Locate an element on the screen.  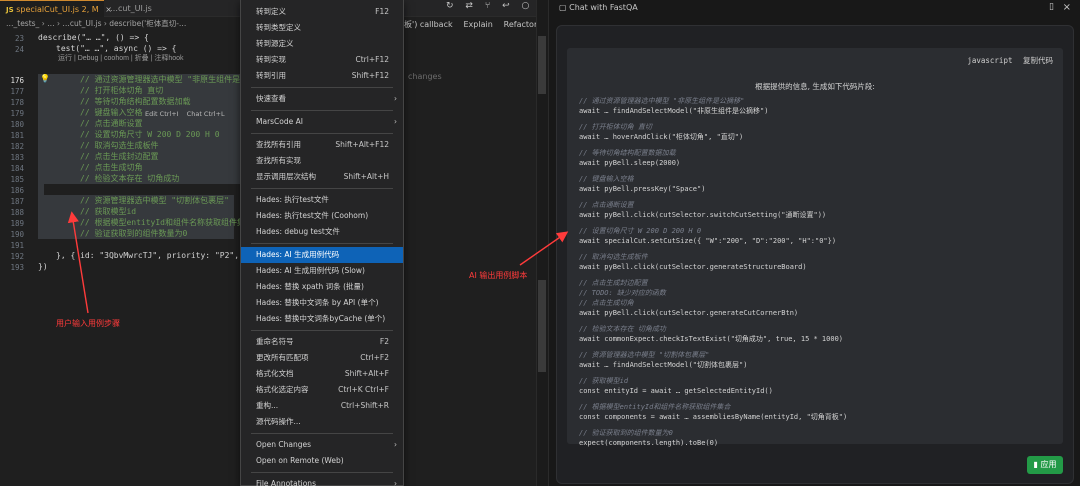
context-menu-item: Hades: 替换中文词条byCache (单个) is located at coordinates (322, 319).